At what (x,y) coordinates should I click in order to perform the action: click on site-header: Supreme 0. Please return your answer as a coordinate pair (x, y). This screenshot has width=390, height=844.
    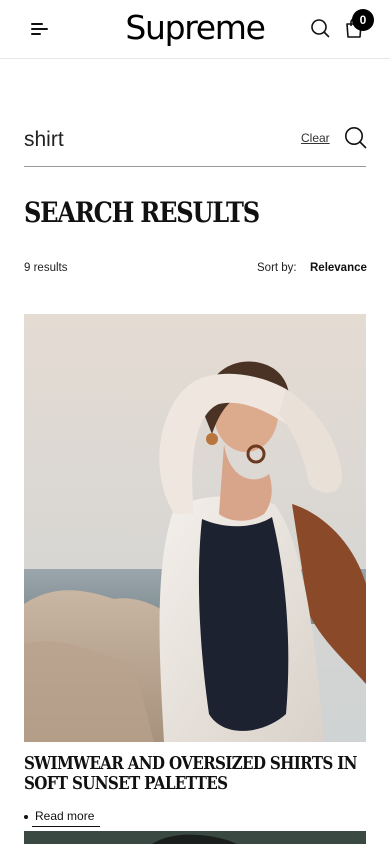
    Looking at the image, I should click on (195, 29).